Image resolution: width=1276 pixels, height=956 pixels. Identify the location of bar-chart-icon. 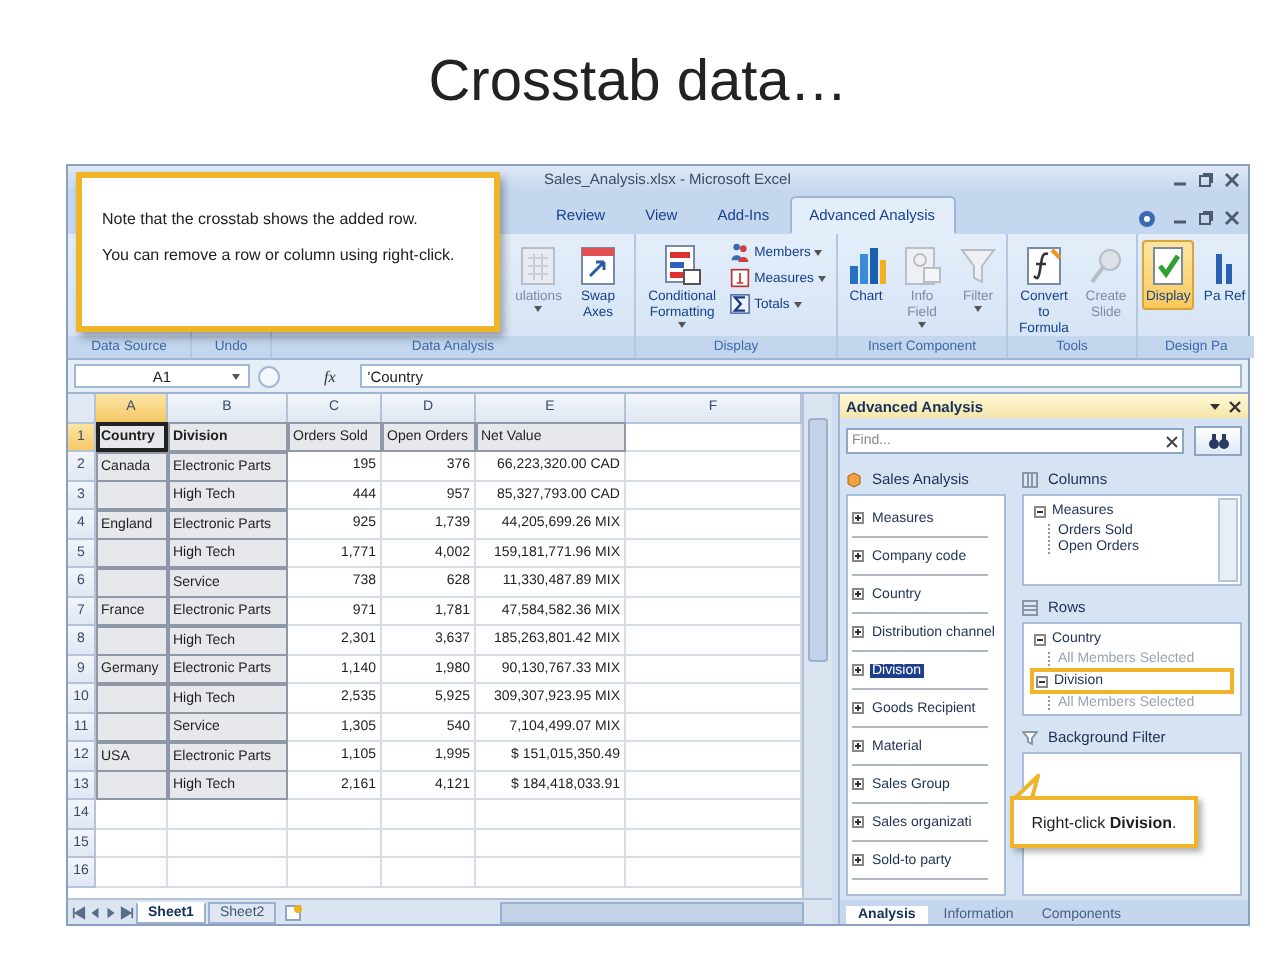
(866, 266).